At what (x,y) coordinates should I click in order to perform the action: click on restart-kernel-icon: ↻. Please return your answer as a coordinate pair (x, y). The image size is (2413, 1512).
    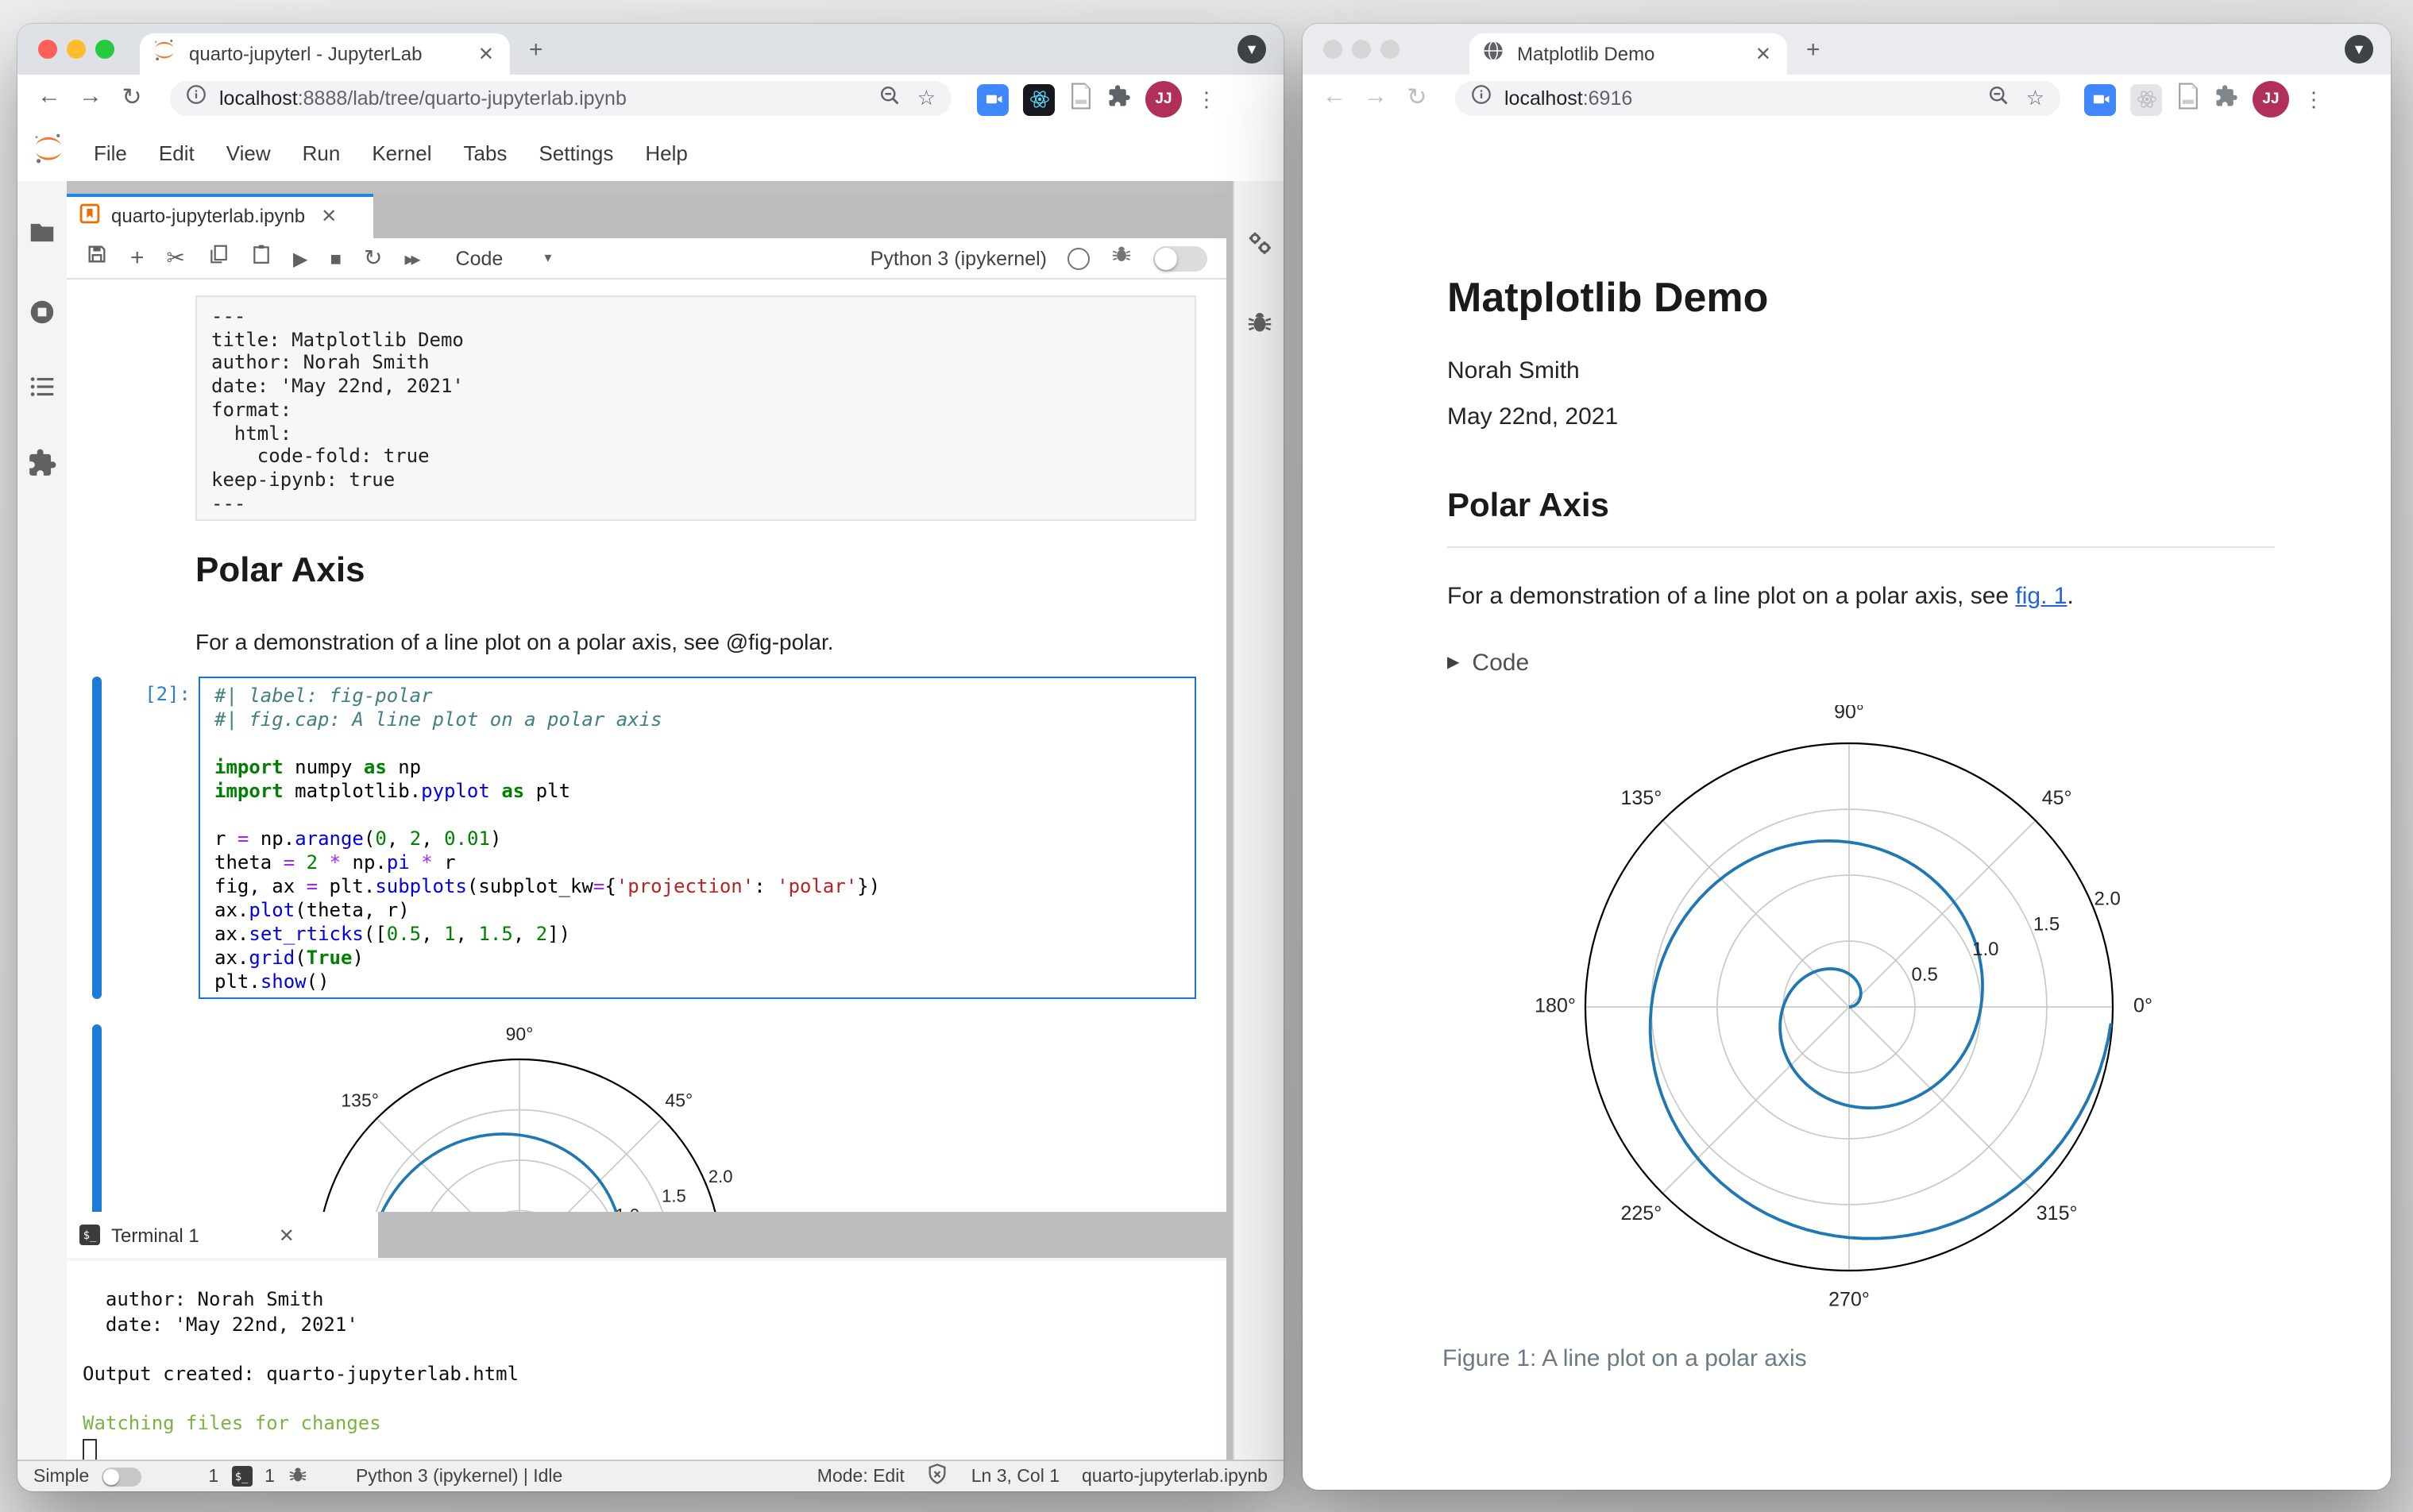
    Looking at the image, I should click on (373, 258).